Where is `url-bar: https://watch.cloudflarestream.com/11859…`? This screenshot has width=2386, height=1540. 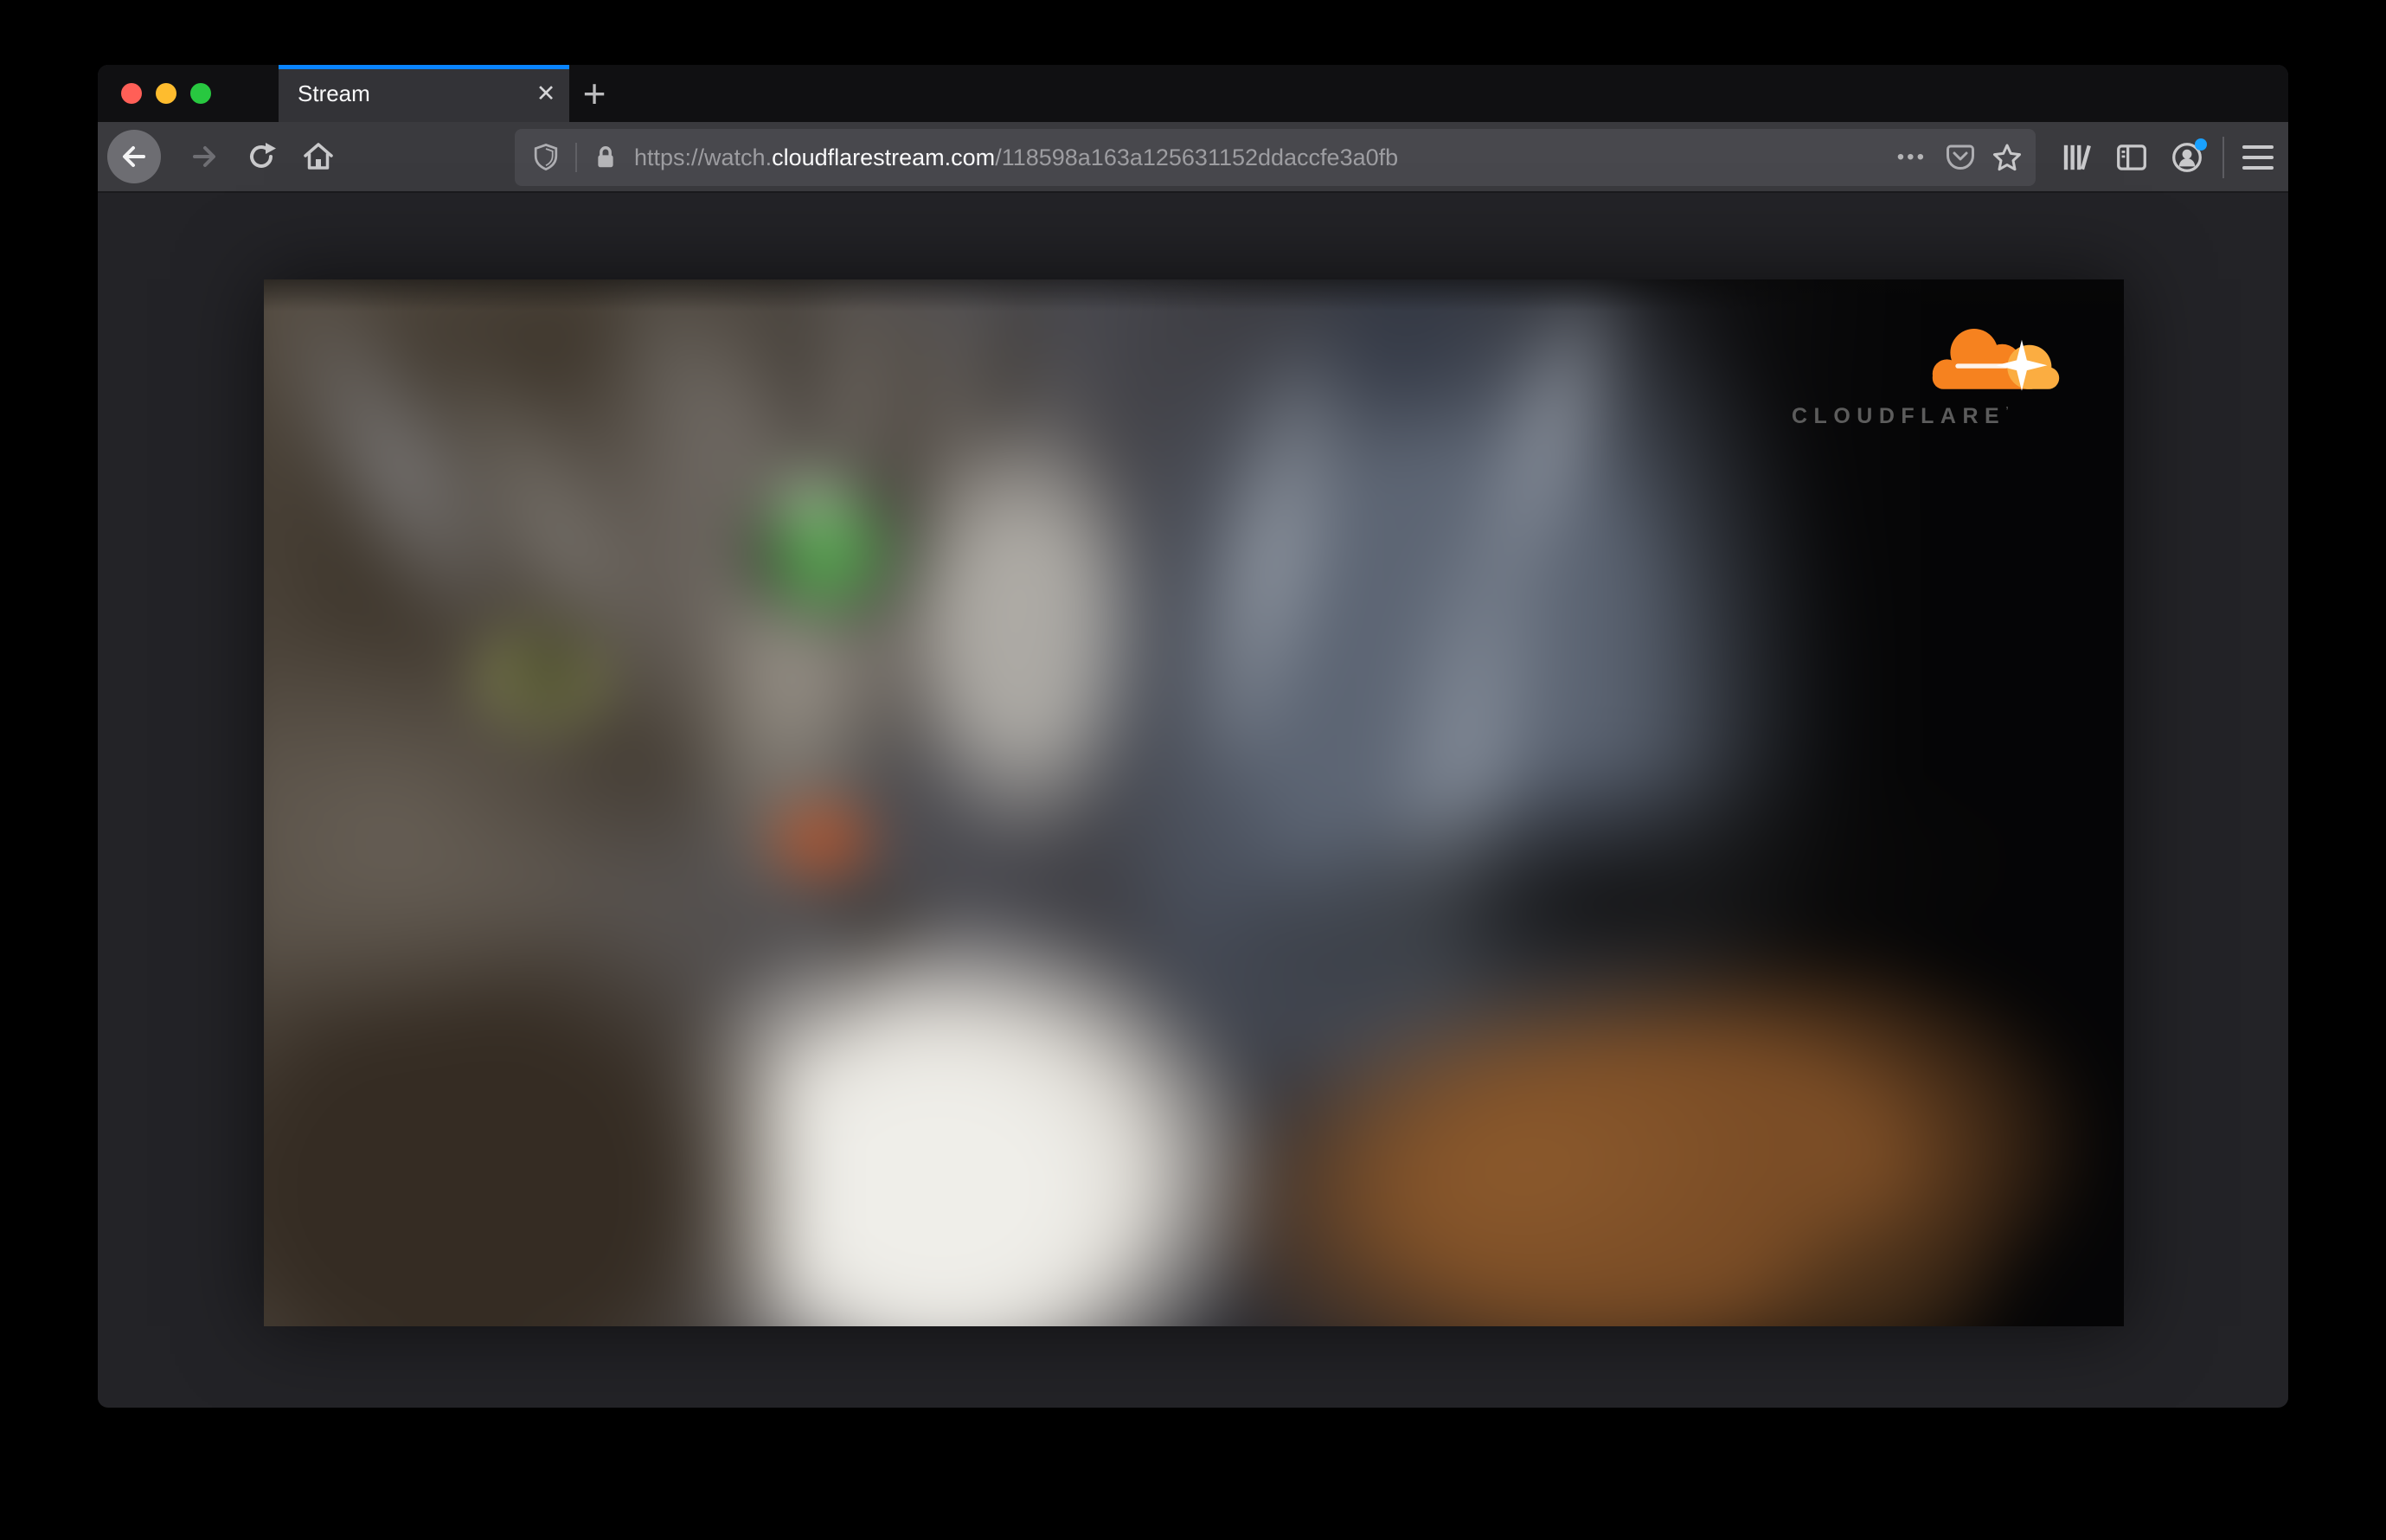 url-bar: https://watch.cloudflarestream.com/11859… is located at coordinates (1275, 157).